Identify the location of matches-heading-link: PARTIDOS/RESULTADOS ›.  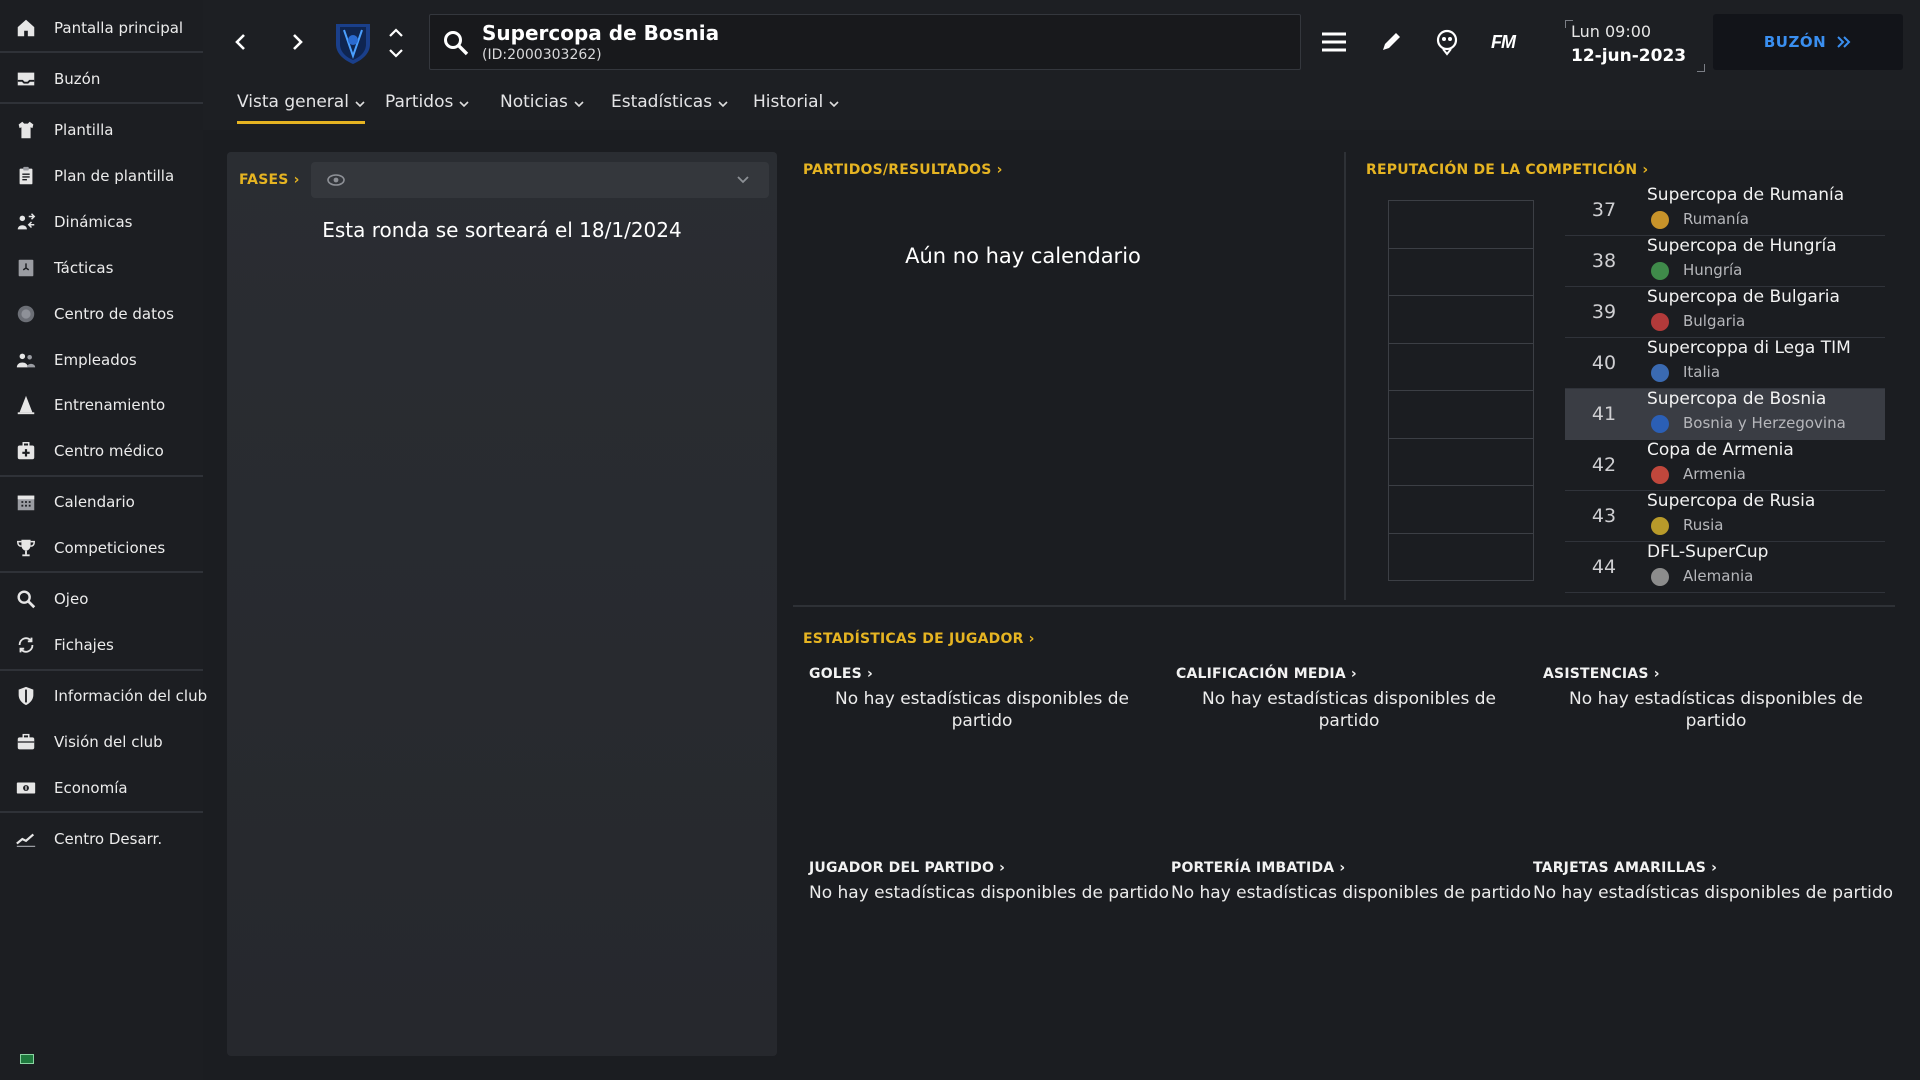
(903, 170).